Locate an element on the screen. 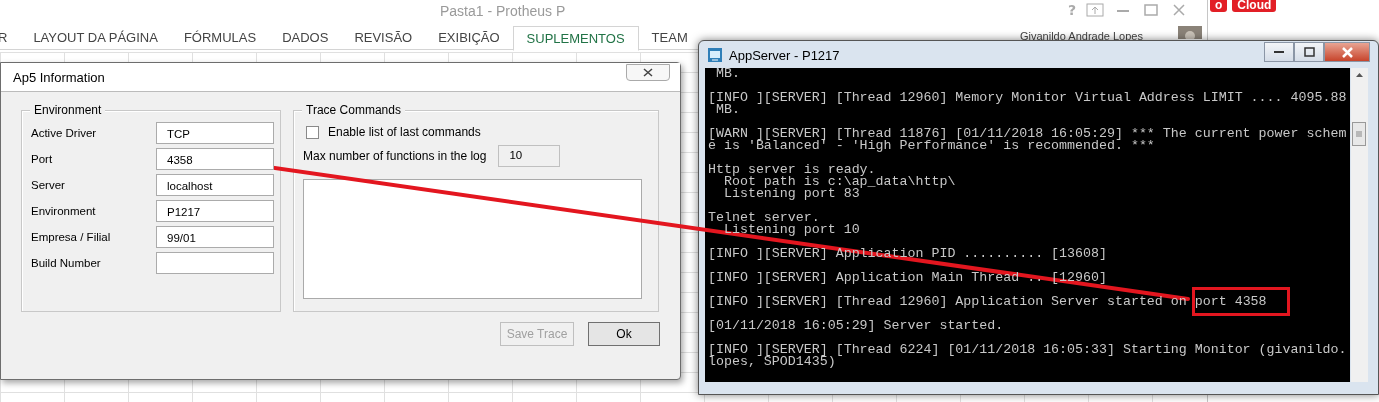  input-field: P1217 is located at coordinates (215, 211).